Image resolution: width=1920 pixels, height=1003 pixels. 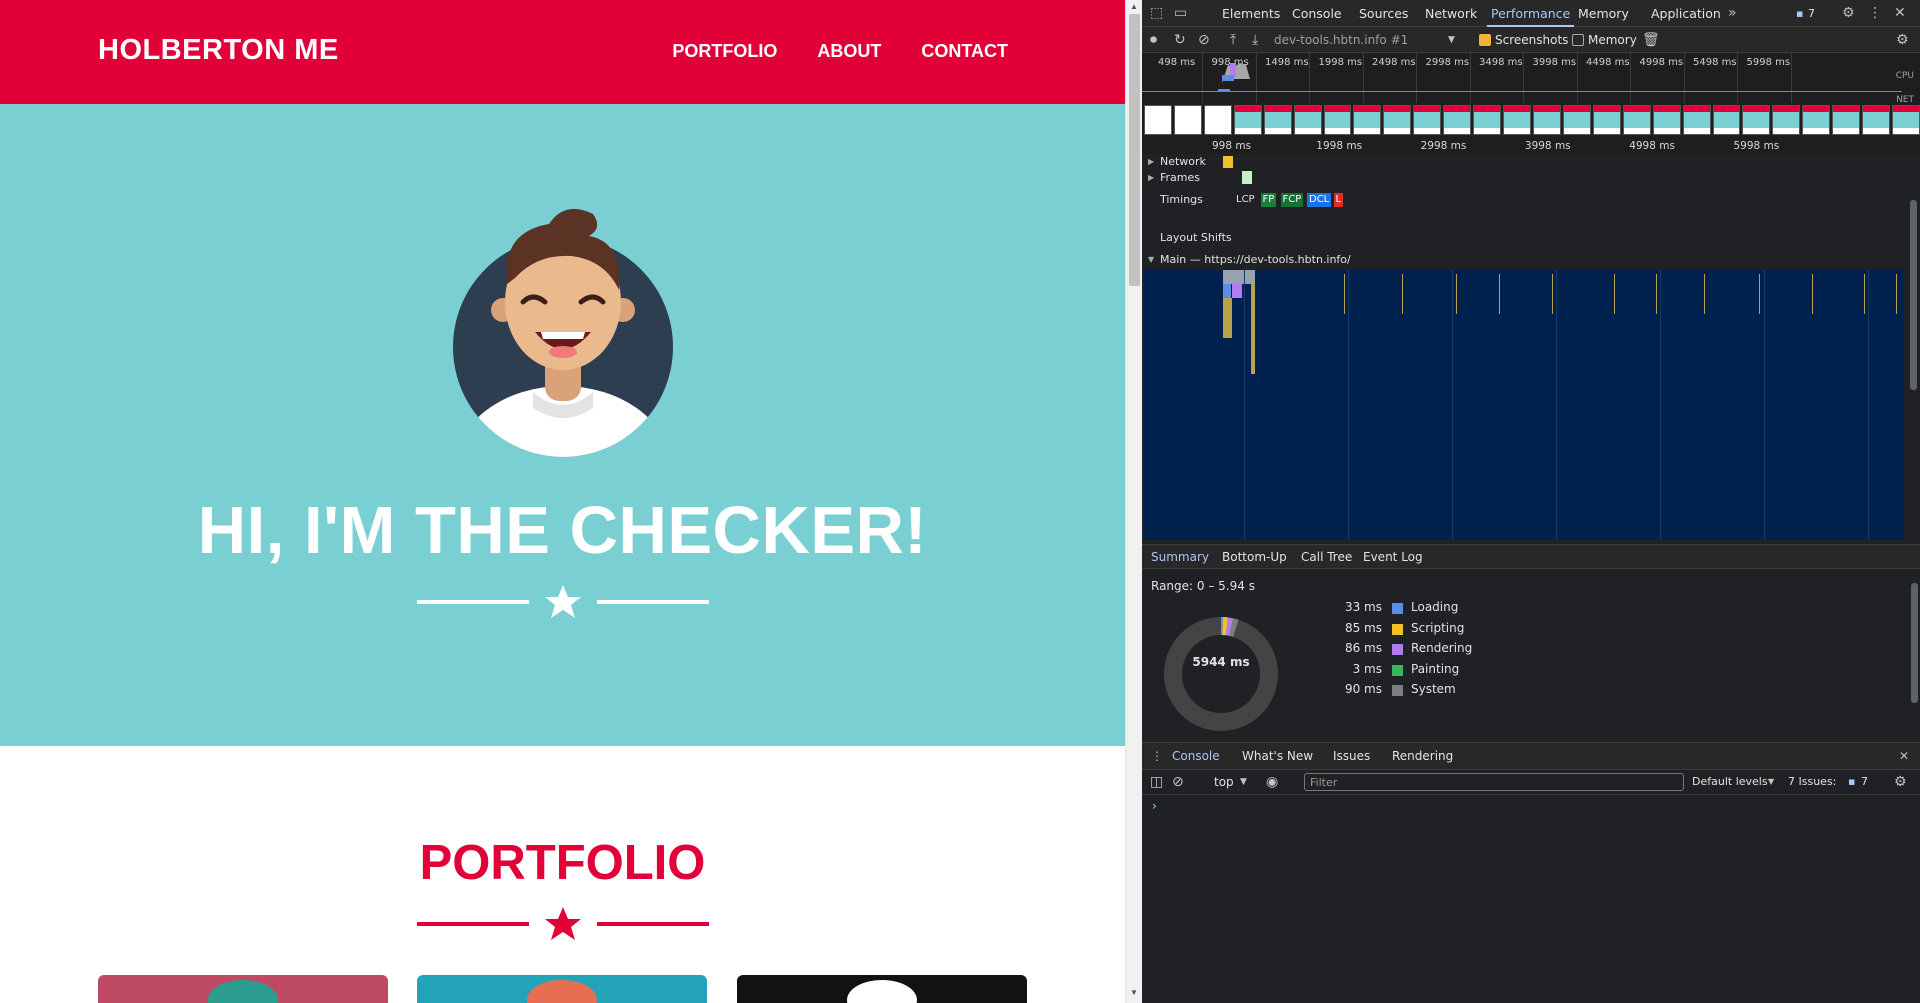 What do you see at coordinates (1338, 200) in the screenshot?
I see `timing-marker-l: L` at bounding box center [1338, 200].